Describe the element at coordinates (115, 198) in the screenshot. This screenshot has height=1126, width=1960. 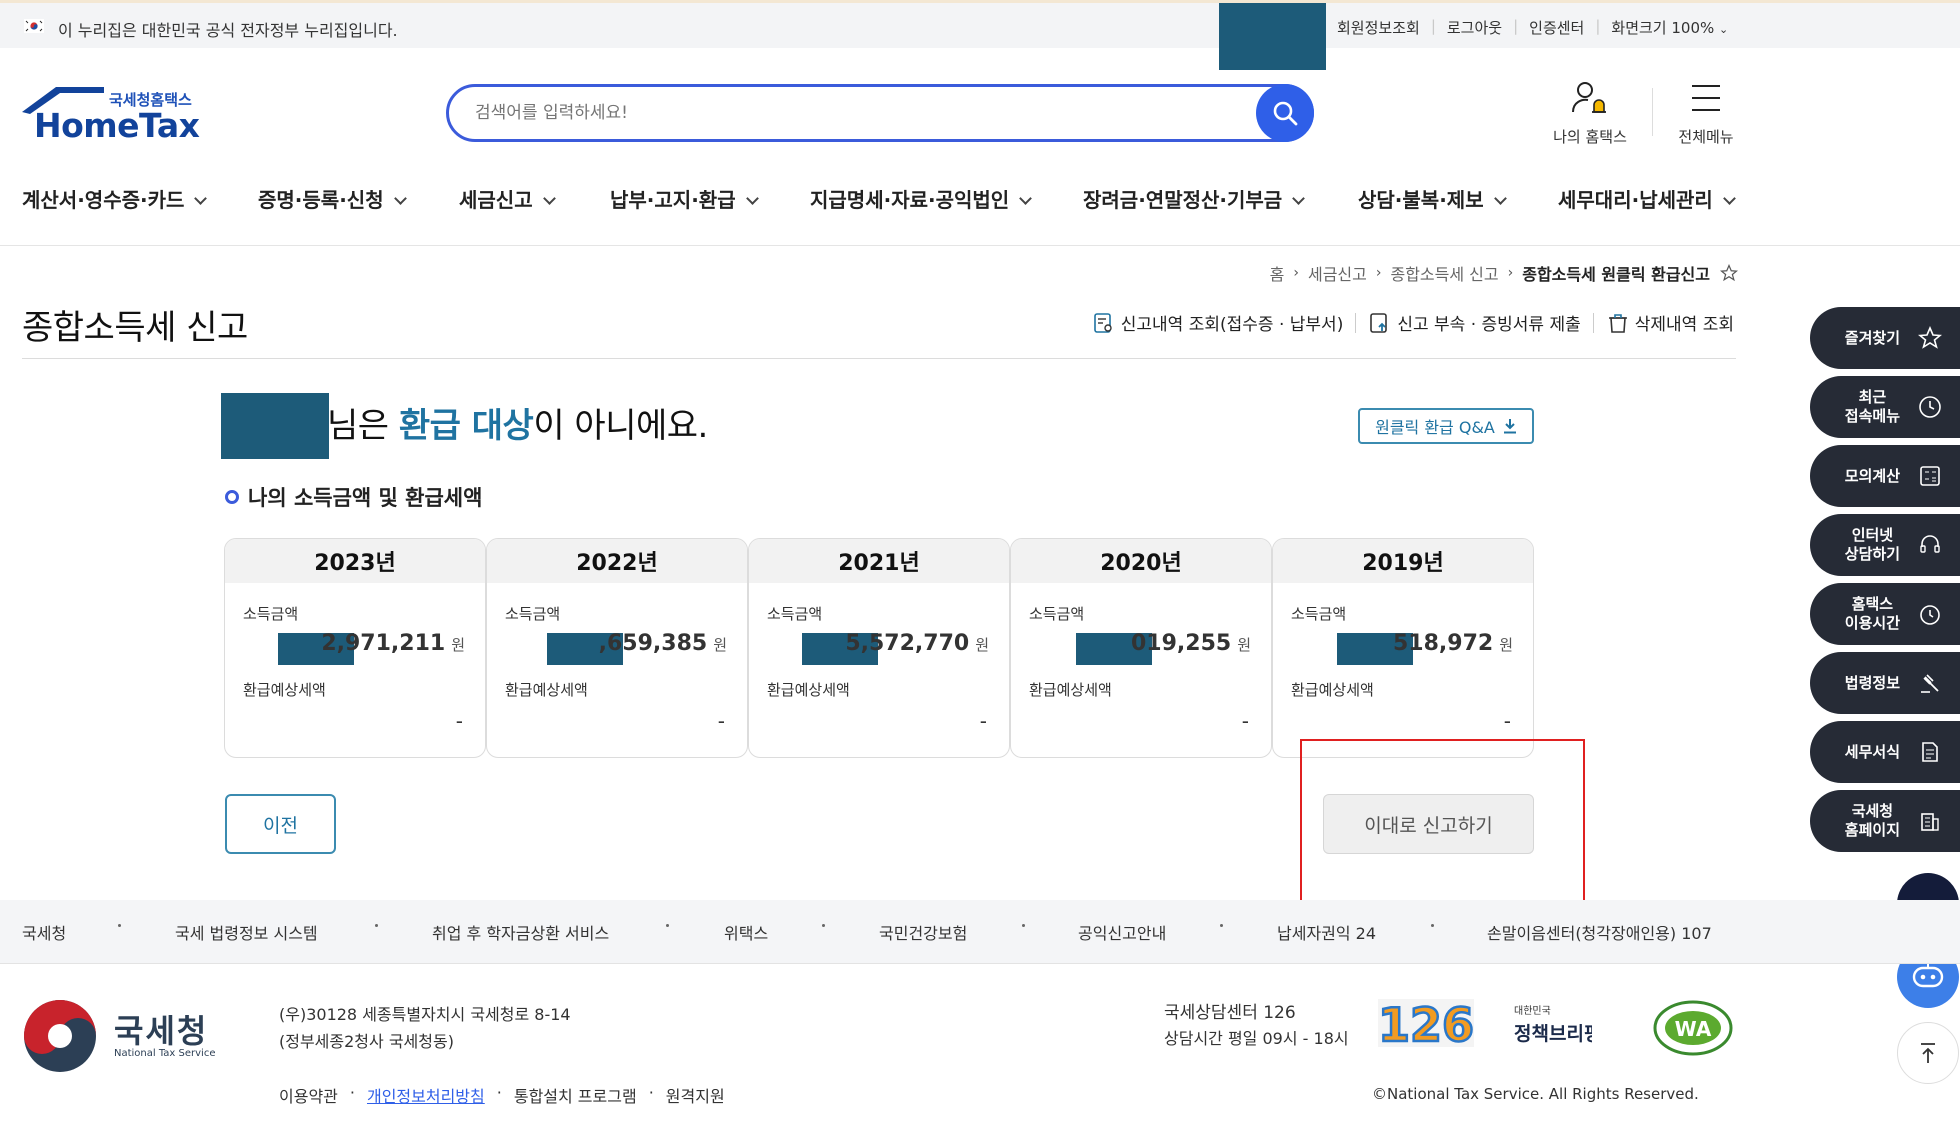
I see `gnb-invoice: 계산서·영수증·카드` at that location.